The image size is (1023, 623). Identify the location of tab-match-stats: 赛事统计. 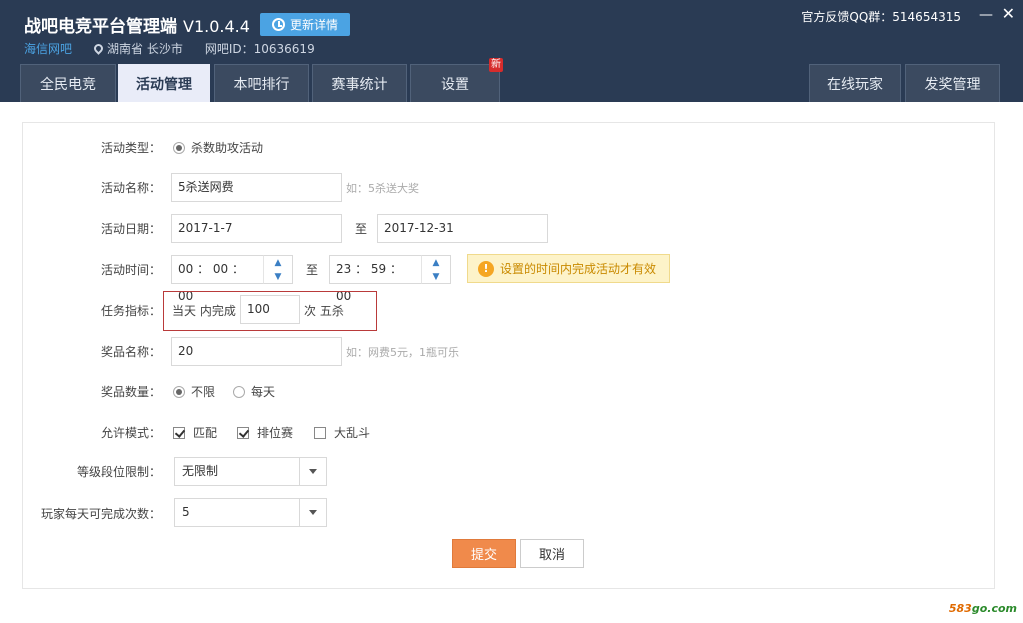
(359, 83).